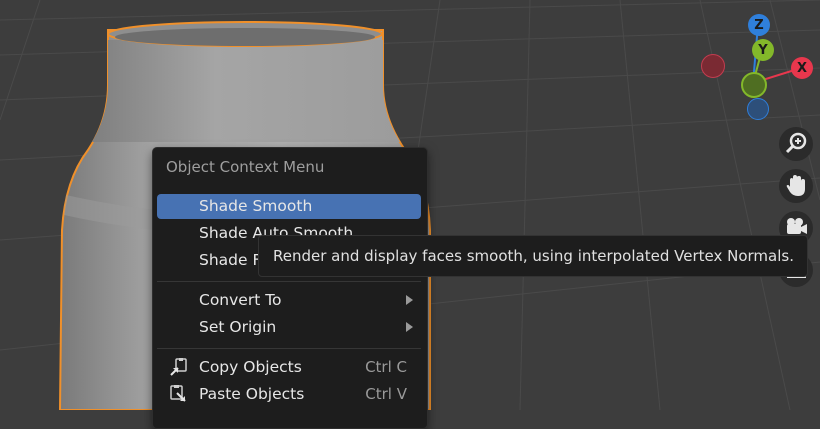 Image resolution: width=820 pixels, height=429 pixels. What do you see at coordinates (250, 367) in the screenshot?
I see `menu-item-label: Copy Objects` at bounding box center [250, 367].